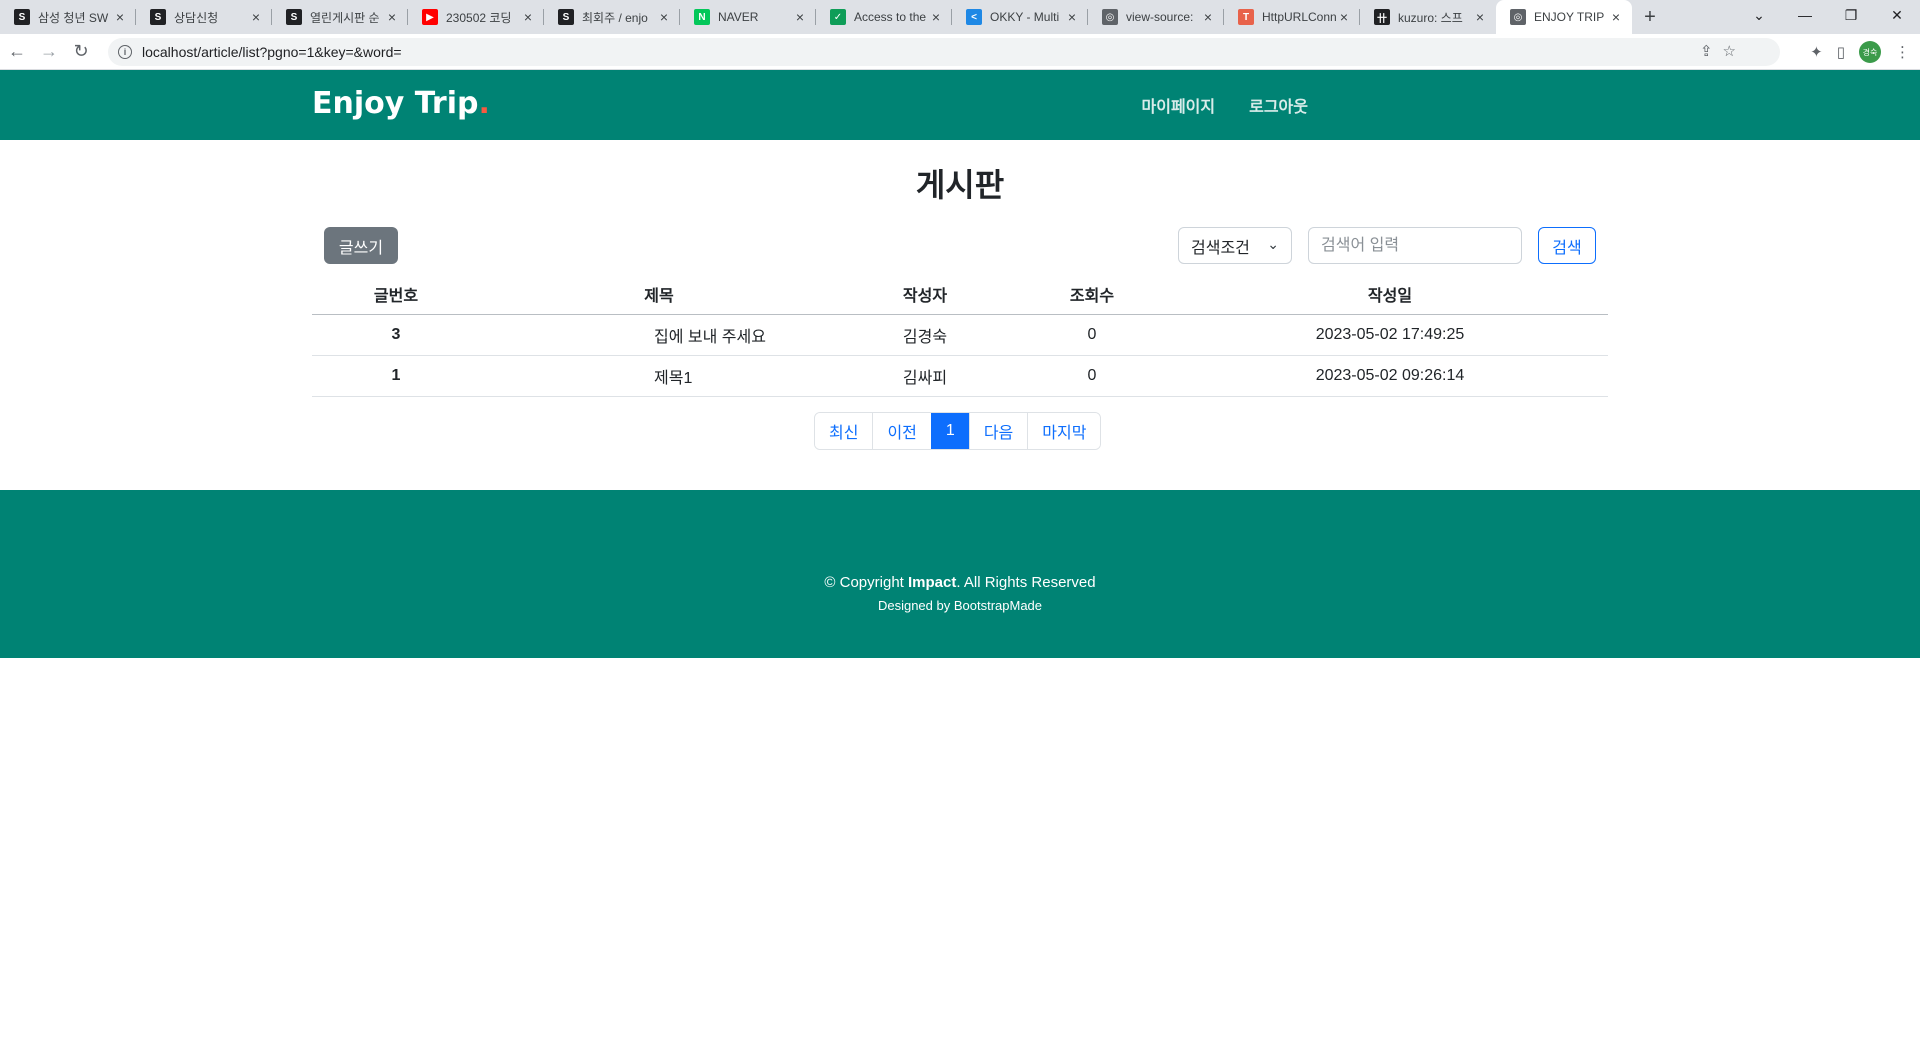 The height and width of the screenshot is (1040, 1920). What do you see at coordinates (1759, 15) in the screenshot?
I see `tab-search-icon: ⌄` at bounding box center [1759, 15].